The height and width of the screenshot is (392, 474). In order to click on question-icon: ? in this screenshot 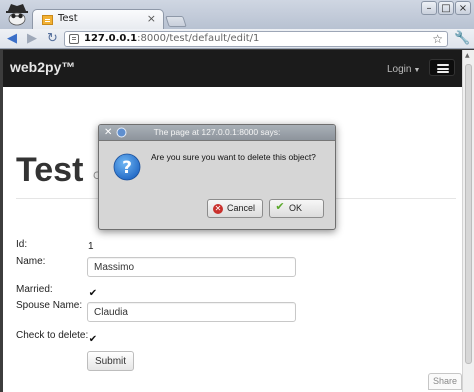, I will do `click(127, 167)`.